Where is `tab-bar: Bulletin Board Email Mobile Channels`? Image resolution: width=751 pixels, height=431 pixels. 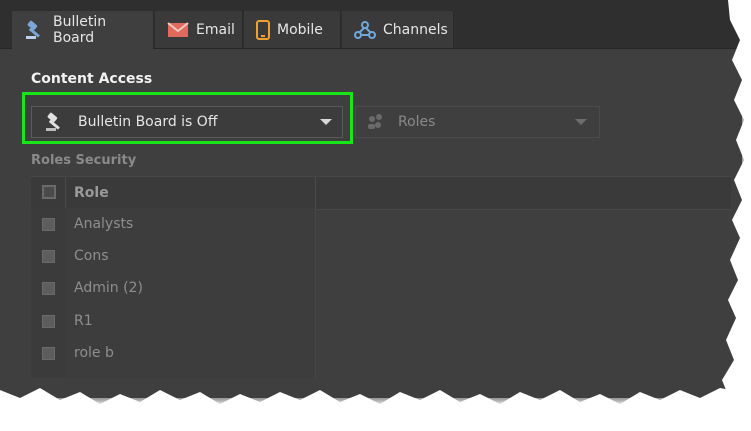
tab-bar: Bulletin Board Email Mobile Channels is located at coordinates (371, 24).